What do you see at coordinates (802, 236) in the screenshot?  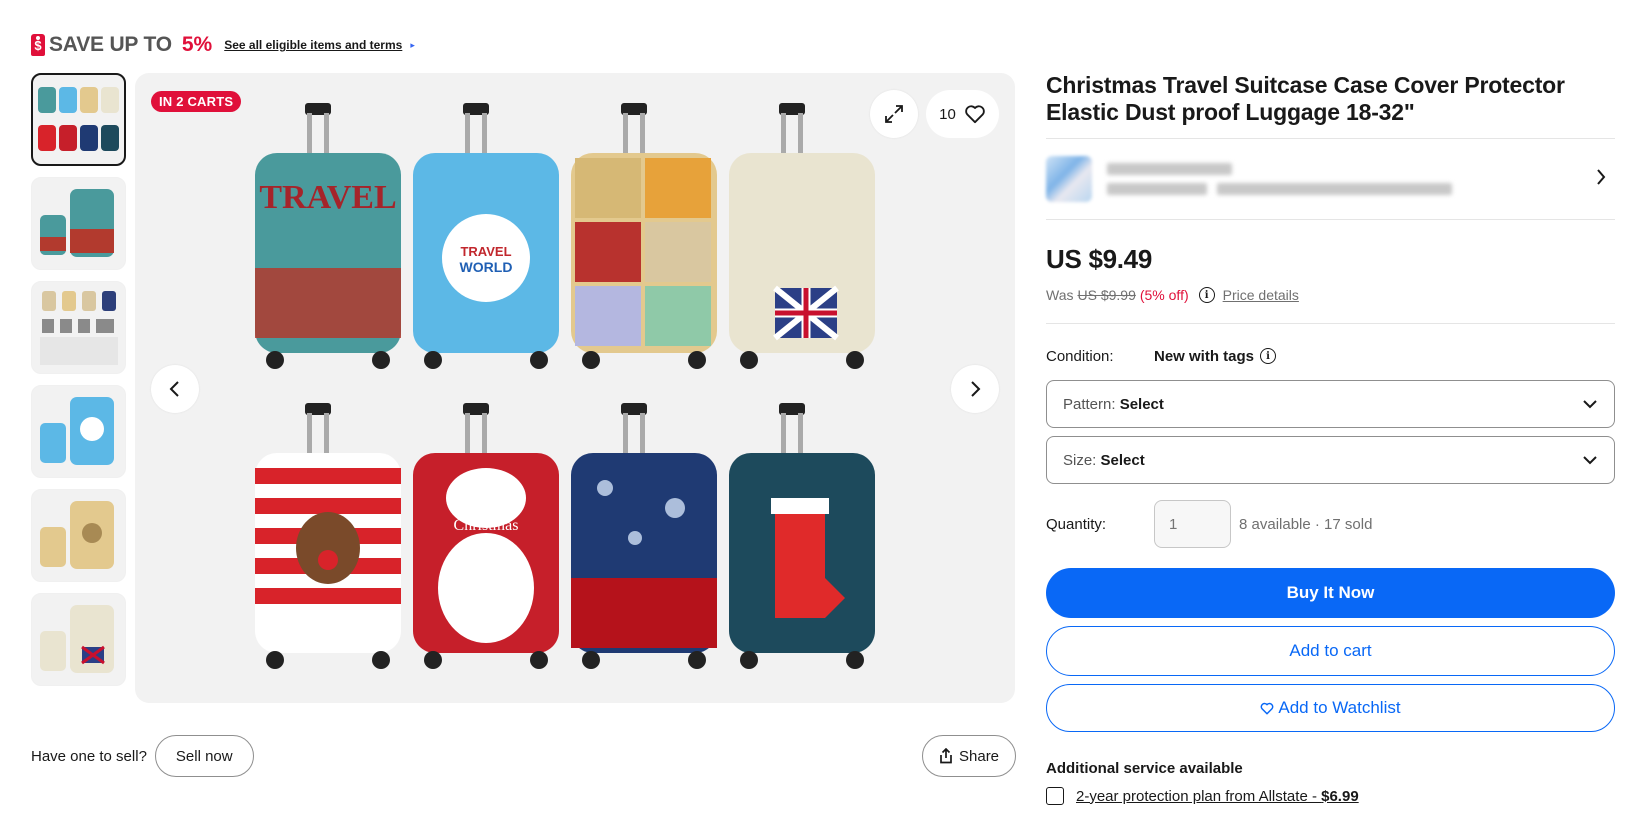 I see `suitcase-london-stamps` at bounding box center [802, 236].